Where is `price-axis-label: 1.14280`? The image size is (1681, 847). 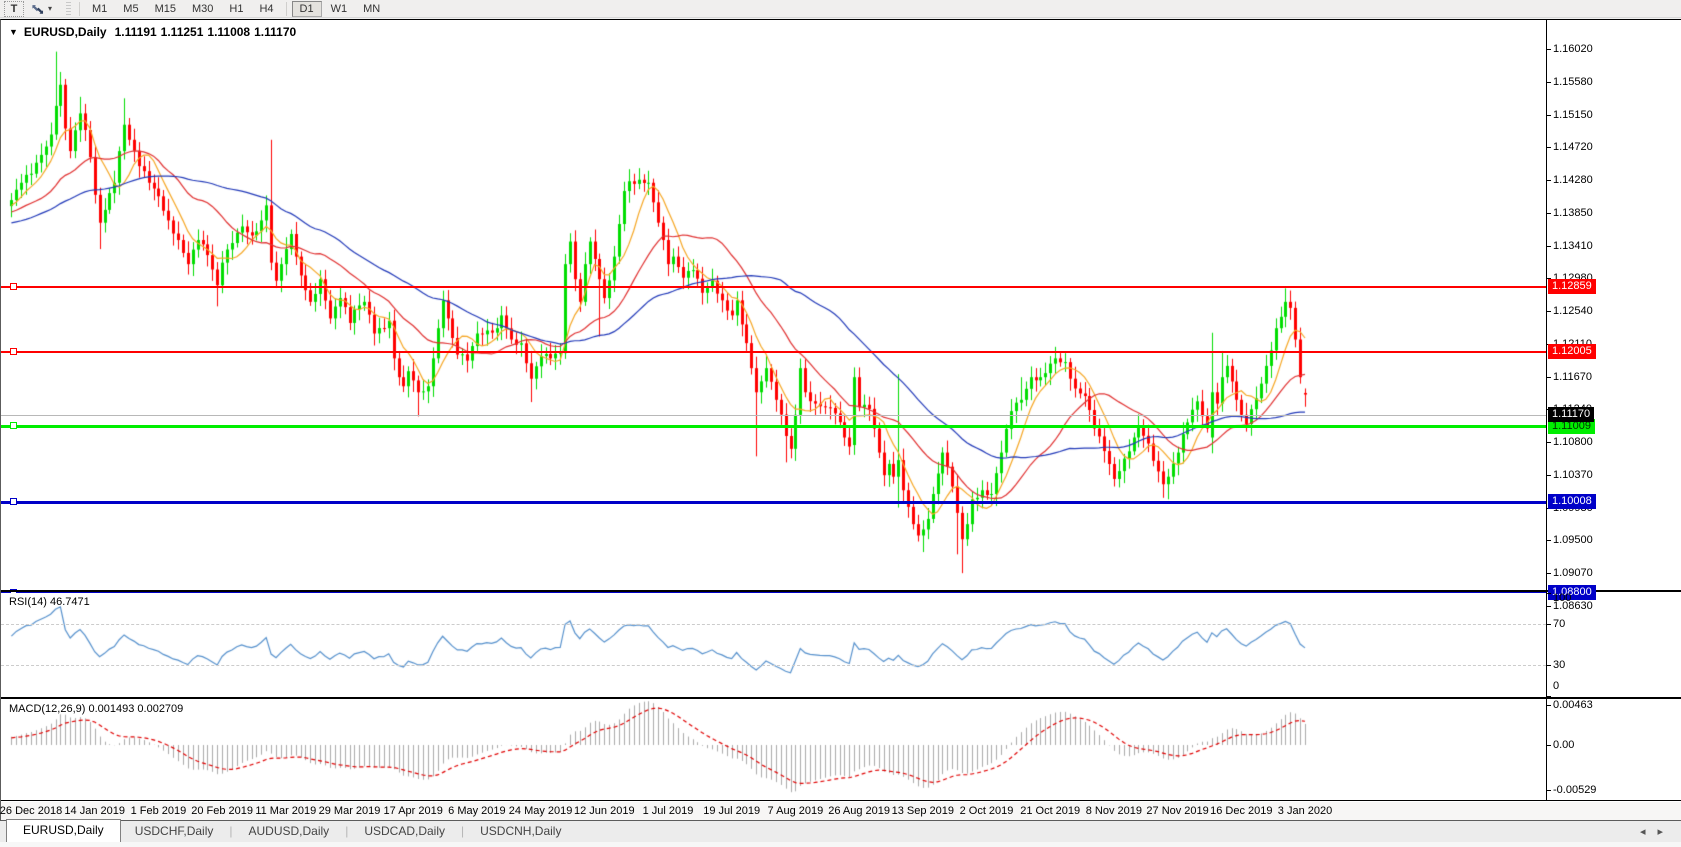 price-axis-label: 1.14280 is located at coordinates (1573, 180).